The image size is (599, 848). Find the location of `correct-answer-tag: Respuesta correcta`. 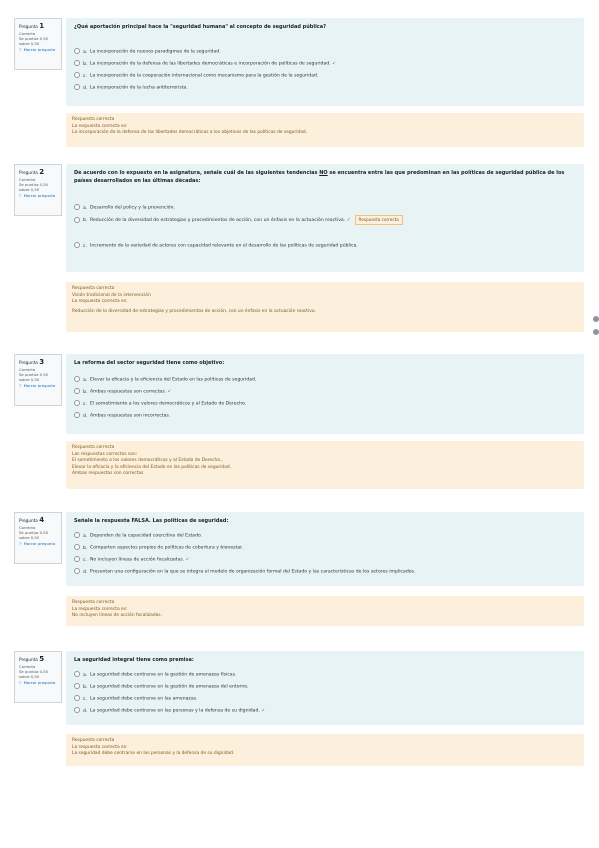

correct-answer-tag: Respuesta correcta is located at coordinates (378, 220).